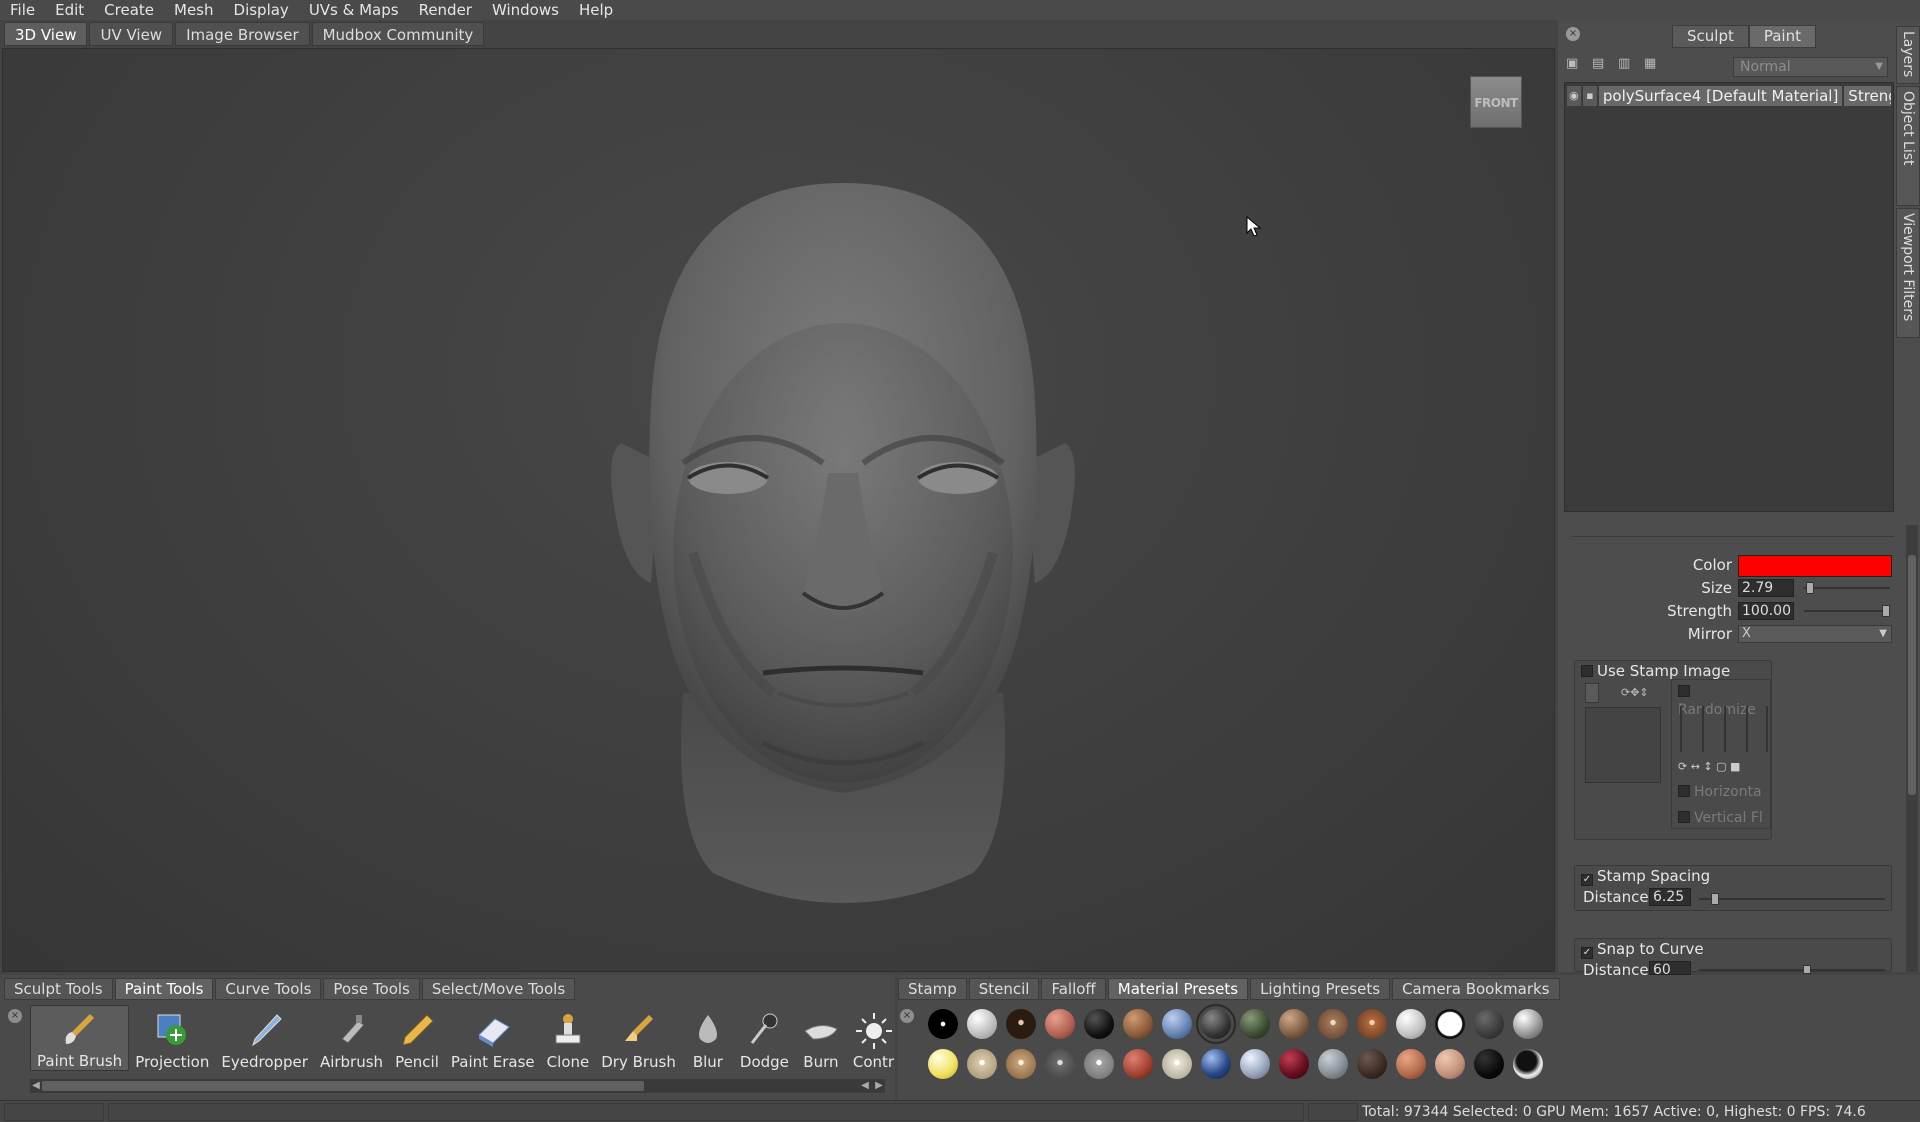 This screenshot has width=1920, height=1122. What do you see at coordinates (1908, 146) in the screenshot?
I see `side-tab-object-list: Object List` at bounding box center [1908, 146].